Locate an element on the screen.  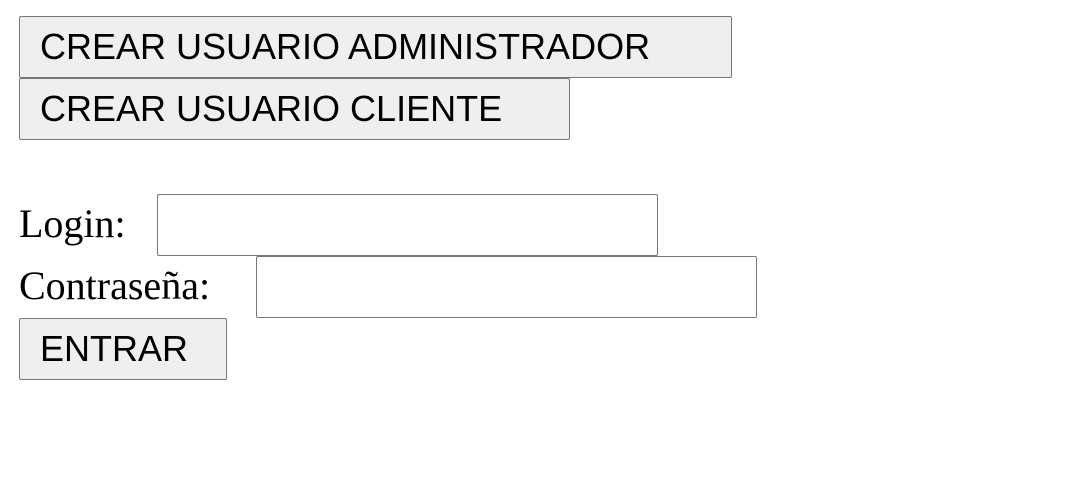
enter-button: ENTRAR is located at coordinates (123, 349).